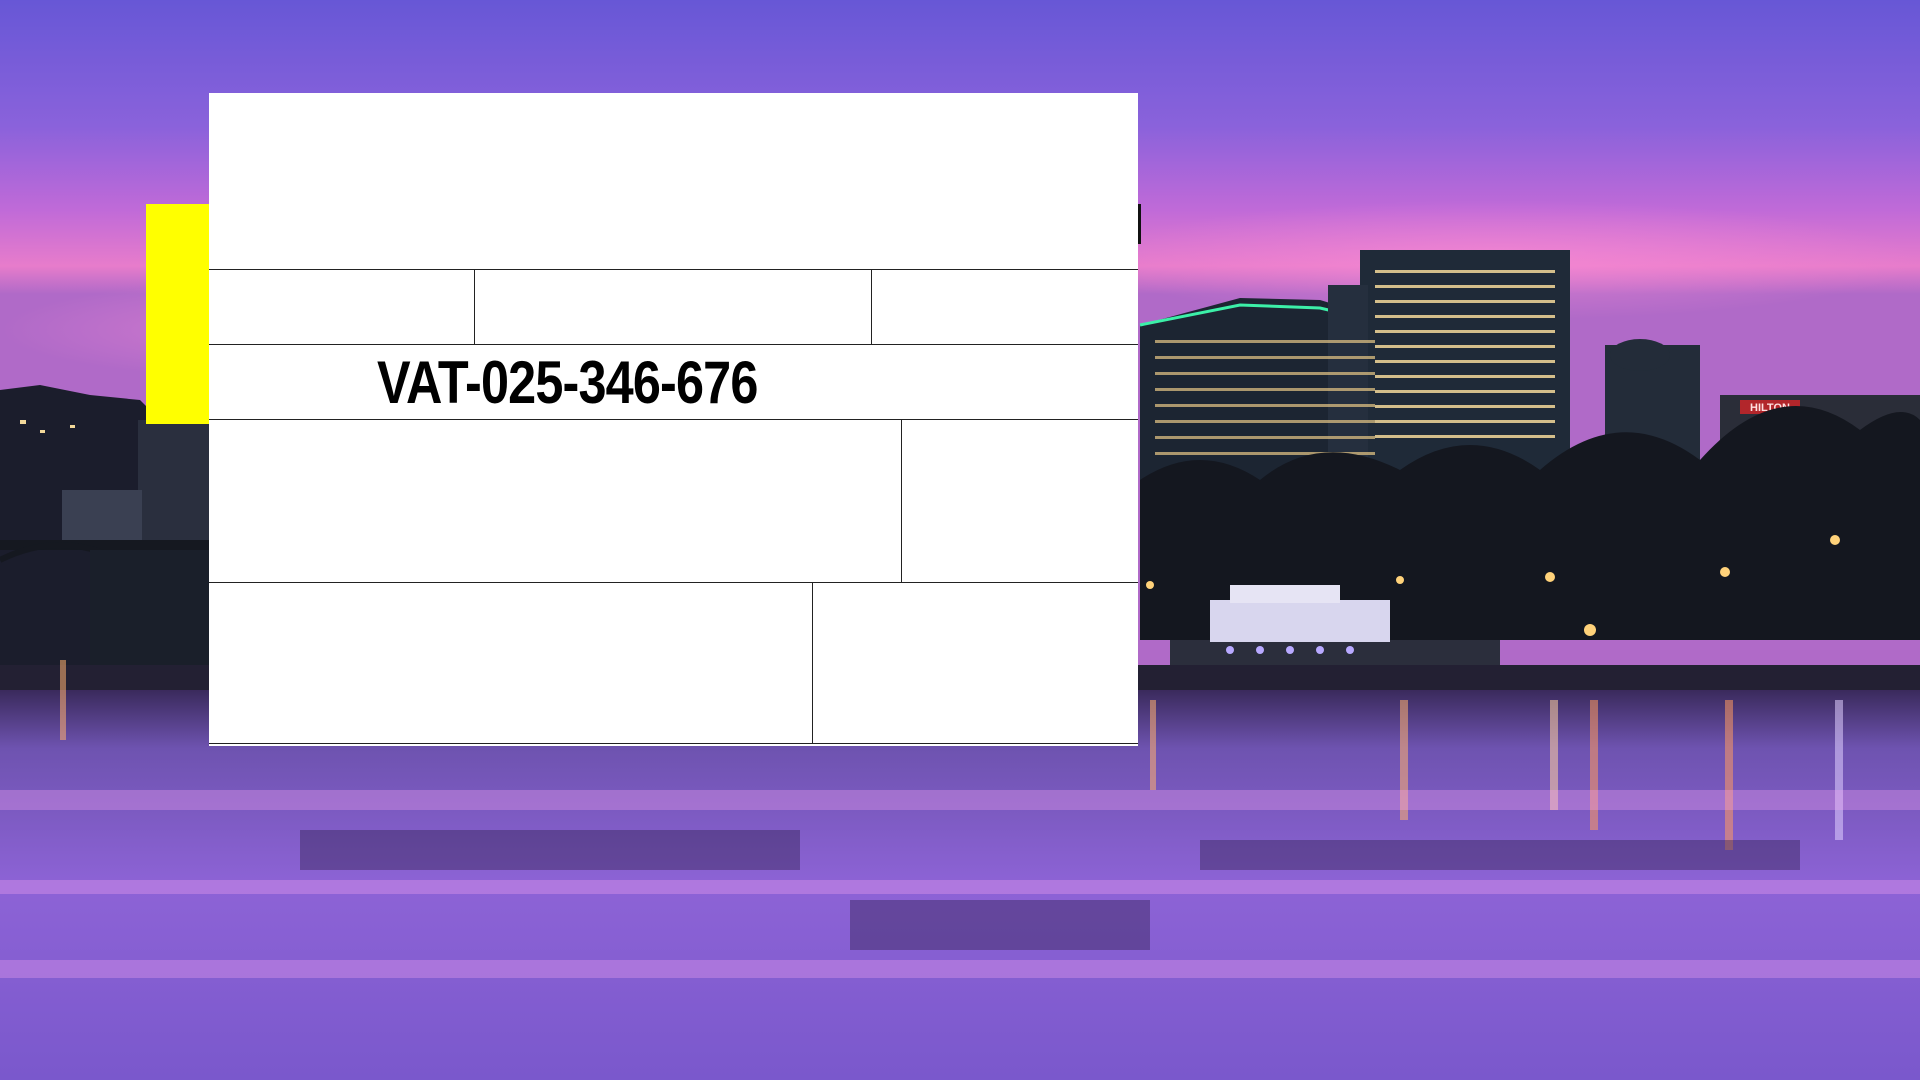  I want to click on form-row-2: VAT-025-346-676, so click(673, 381).